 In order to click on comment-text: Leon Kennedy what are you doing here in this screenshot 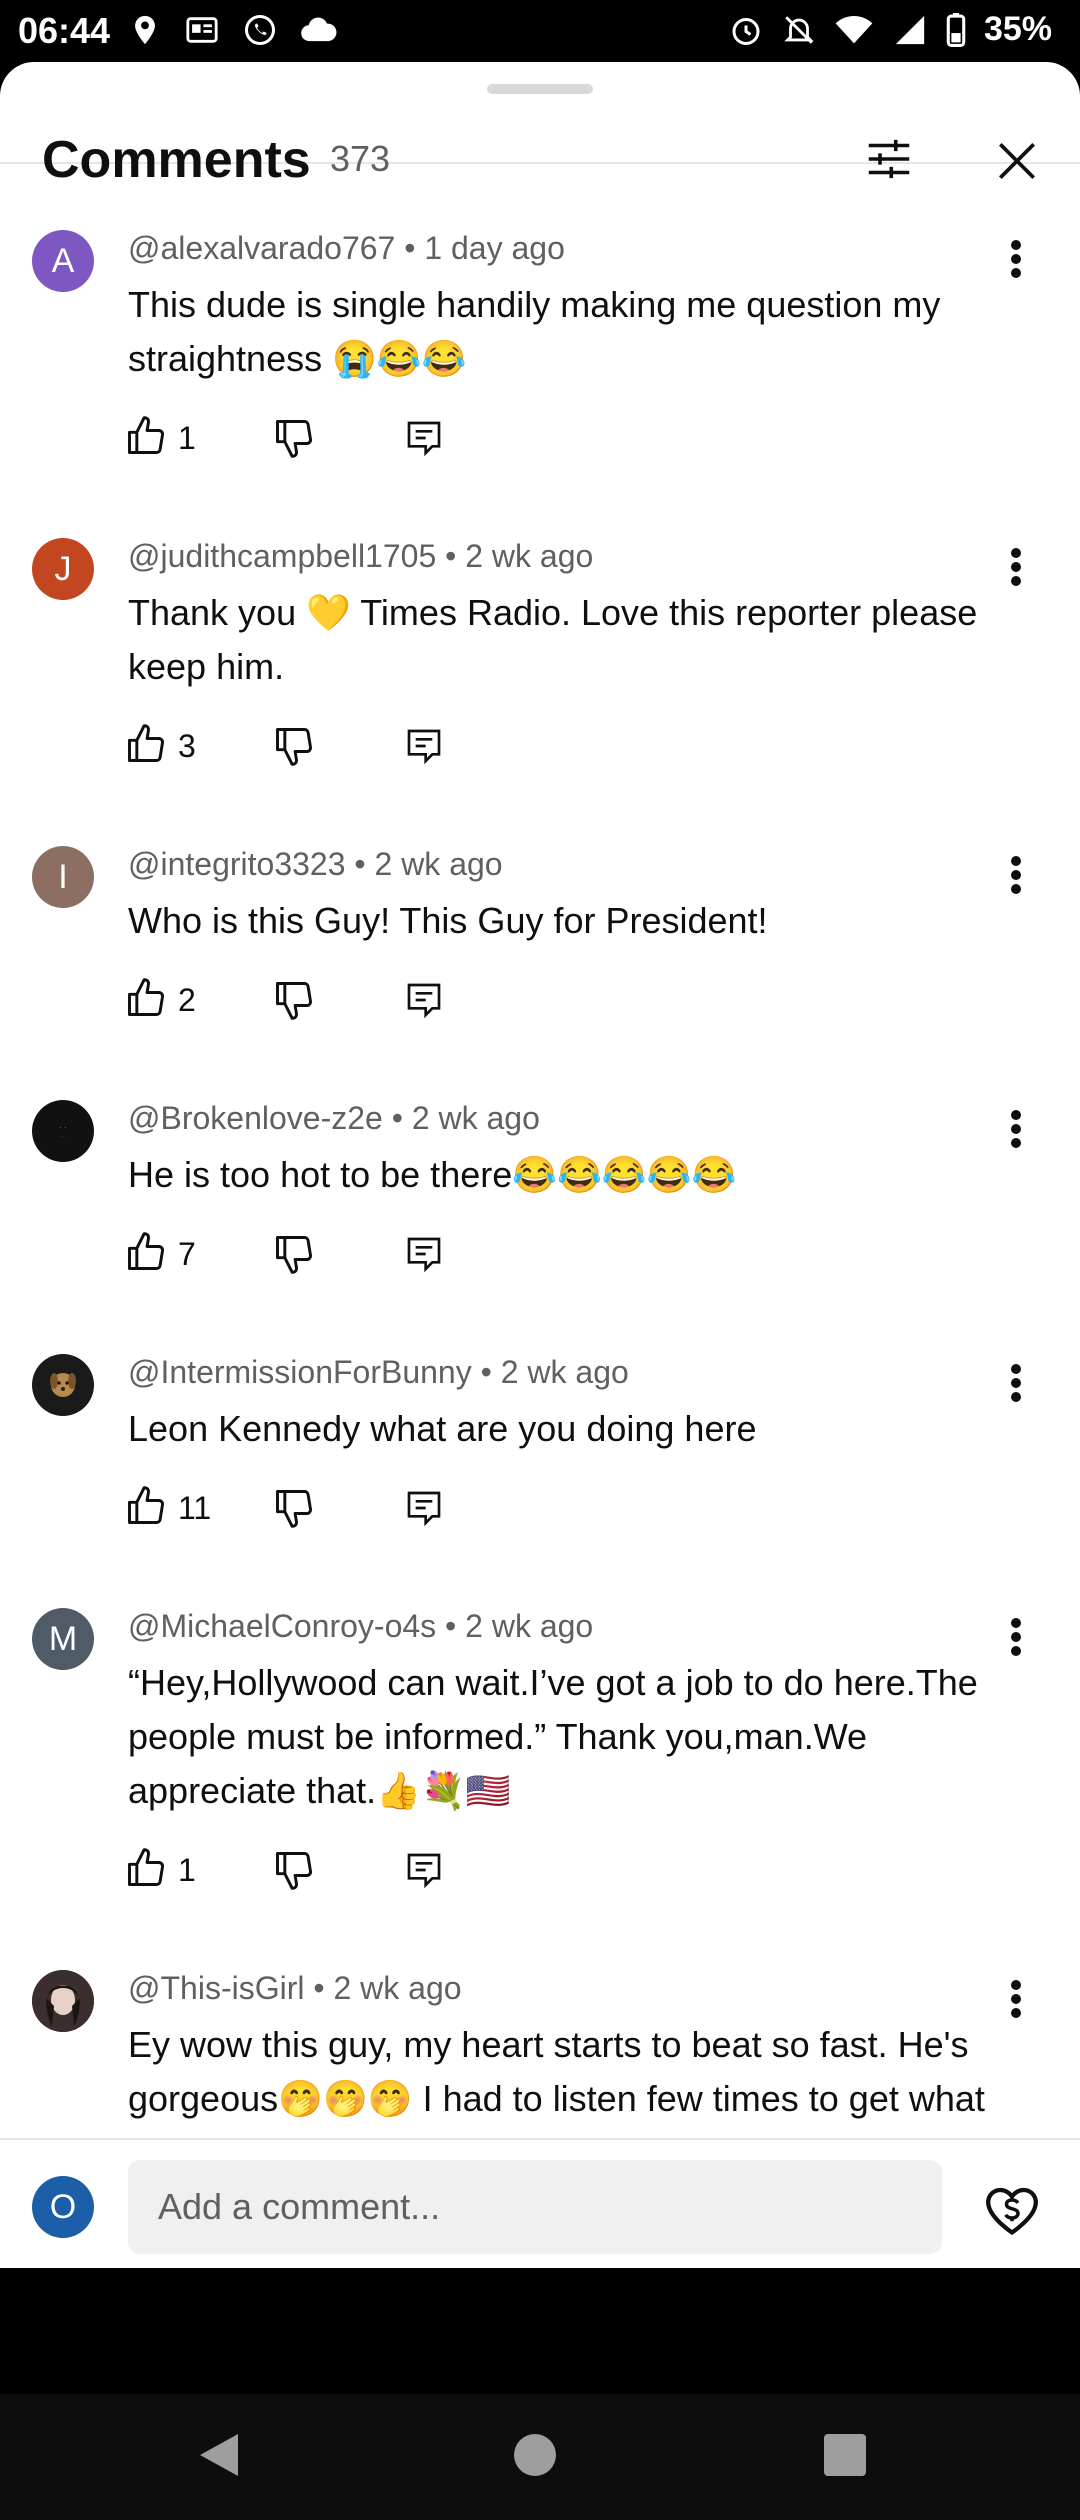, I will do `click(442, 1428)`.